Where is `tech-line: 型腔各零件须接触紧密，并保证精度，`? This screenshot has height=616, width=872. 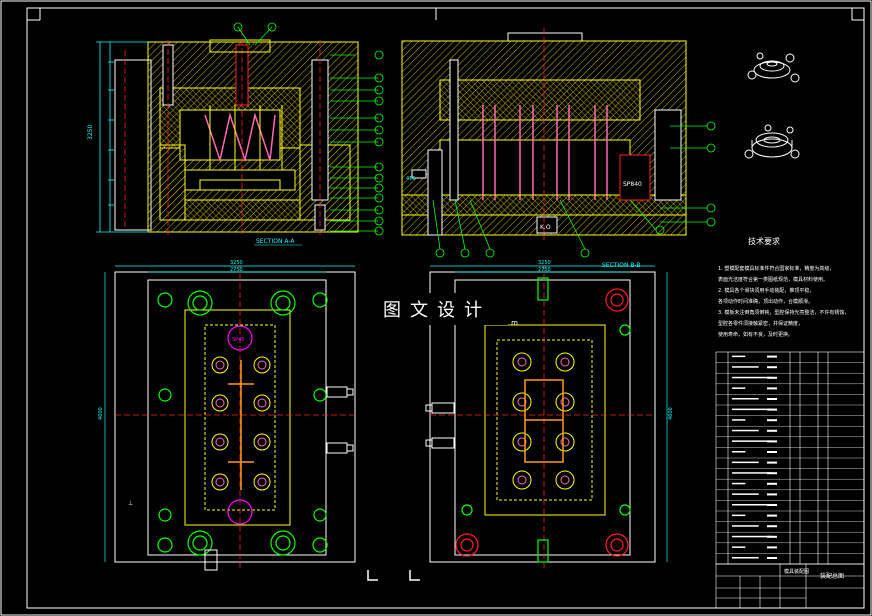 tech-line: 型腔各零件须接触紧密，并保证精度， is located at coordinates (760, 323).